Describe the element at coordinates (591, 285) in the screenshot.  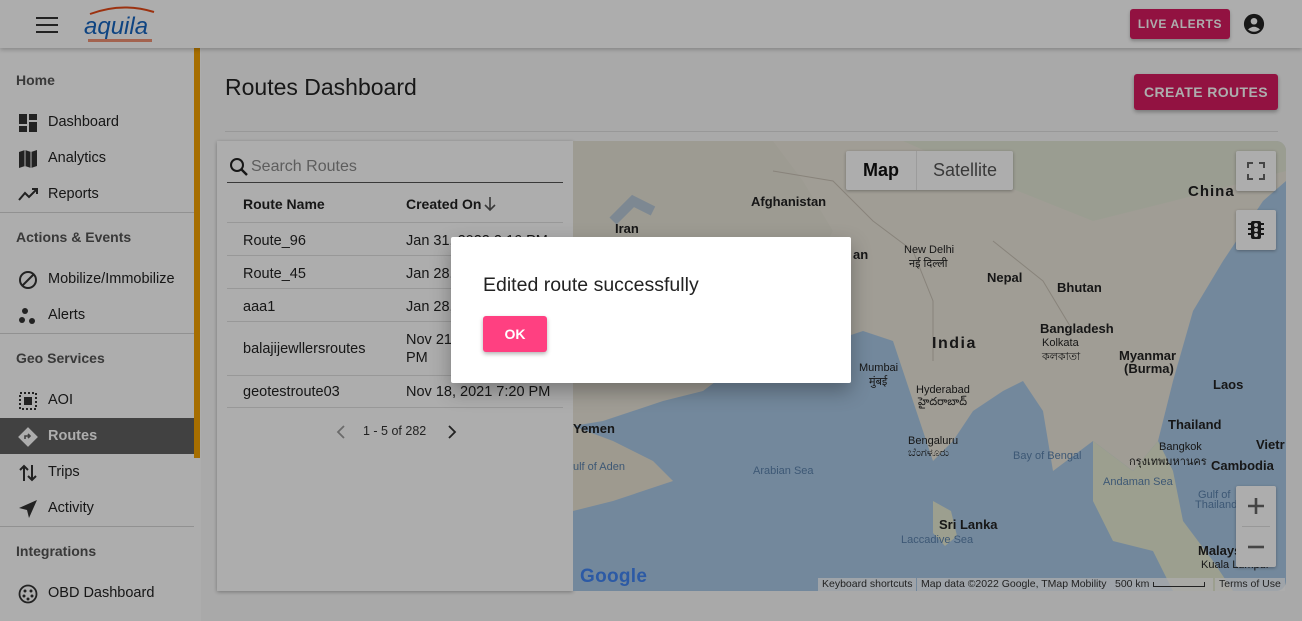
I see `dialog-message: Edited route successfully` at that location.